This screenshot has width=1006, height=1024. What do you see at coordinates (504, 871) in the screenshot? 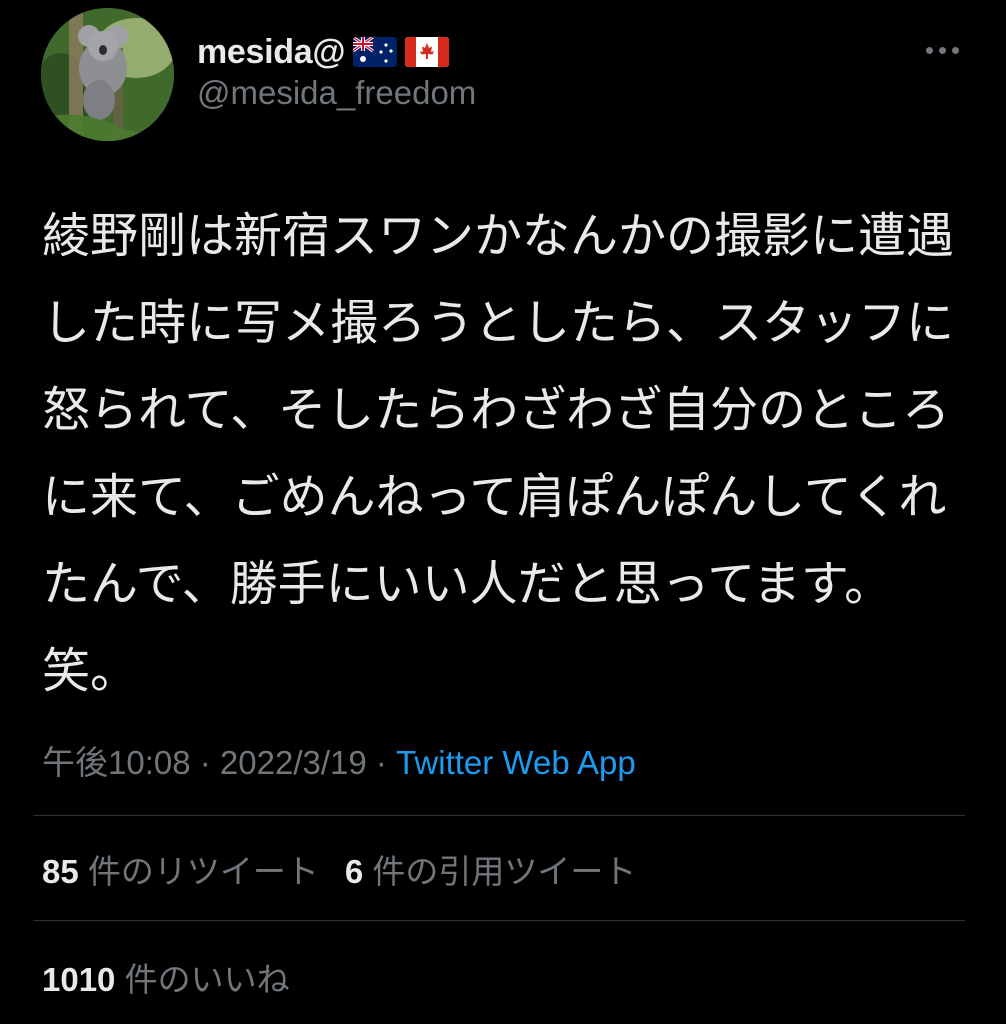
I see `quotes-label: 件の引用ツイート` at bounding box center [504, 871].